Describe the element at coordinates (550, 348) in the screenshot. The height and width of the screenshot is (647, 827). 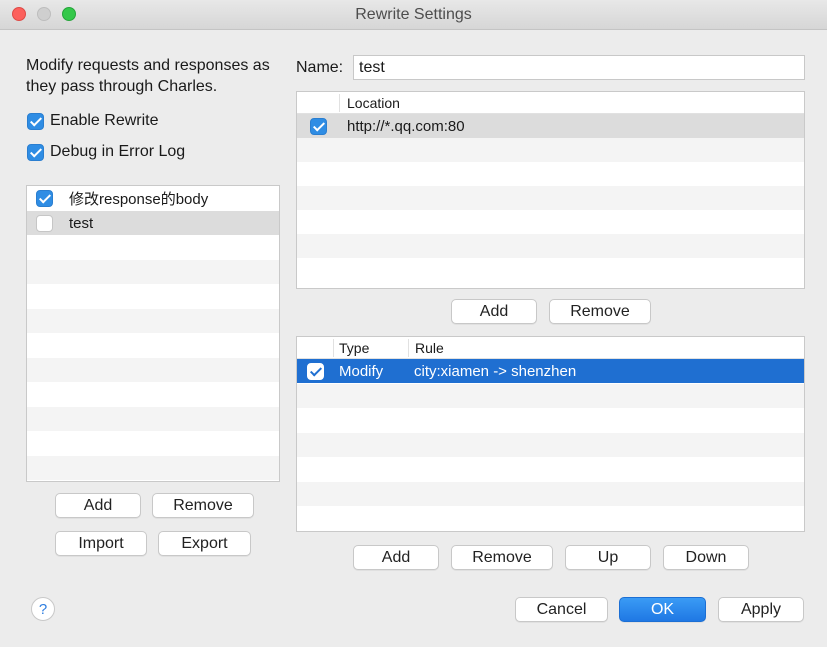
I see `rules-header: Type Rule` at that location.